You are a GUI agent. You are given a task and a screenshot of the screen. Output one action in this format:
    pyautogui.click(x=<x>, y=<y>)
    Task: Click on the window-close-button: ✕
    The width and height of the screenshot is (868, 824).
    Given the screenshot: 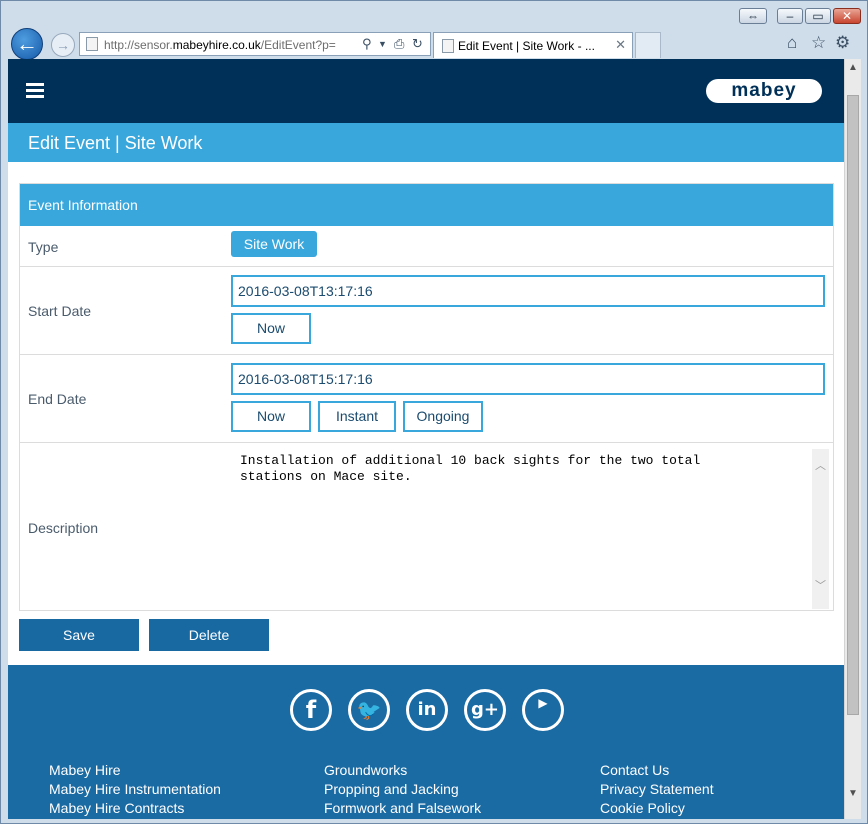 What is the action you would take?
    pyautogui.click(x=847, y=16)
    